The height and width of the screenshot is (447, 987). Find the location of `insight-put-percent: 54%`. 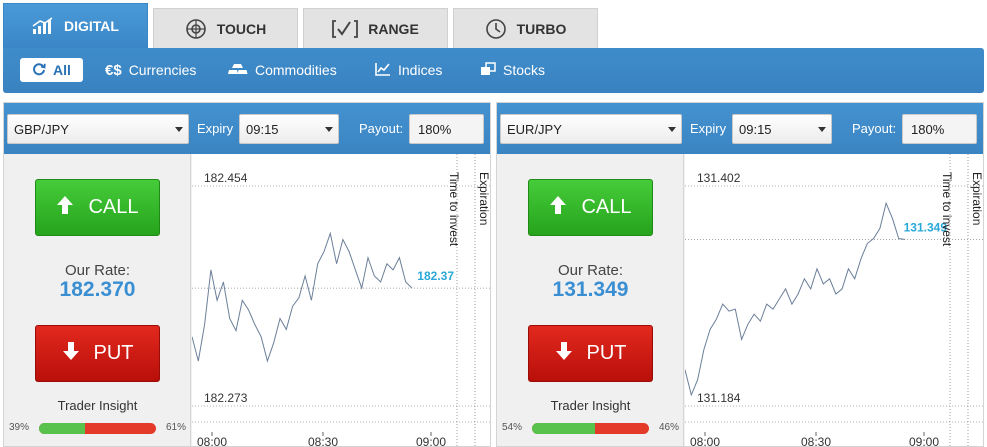

insight-put-percent: 54% is located at coordinates (512, 427).